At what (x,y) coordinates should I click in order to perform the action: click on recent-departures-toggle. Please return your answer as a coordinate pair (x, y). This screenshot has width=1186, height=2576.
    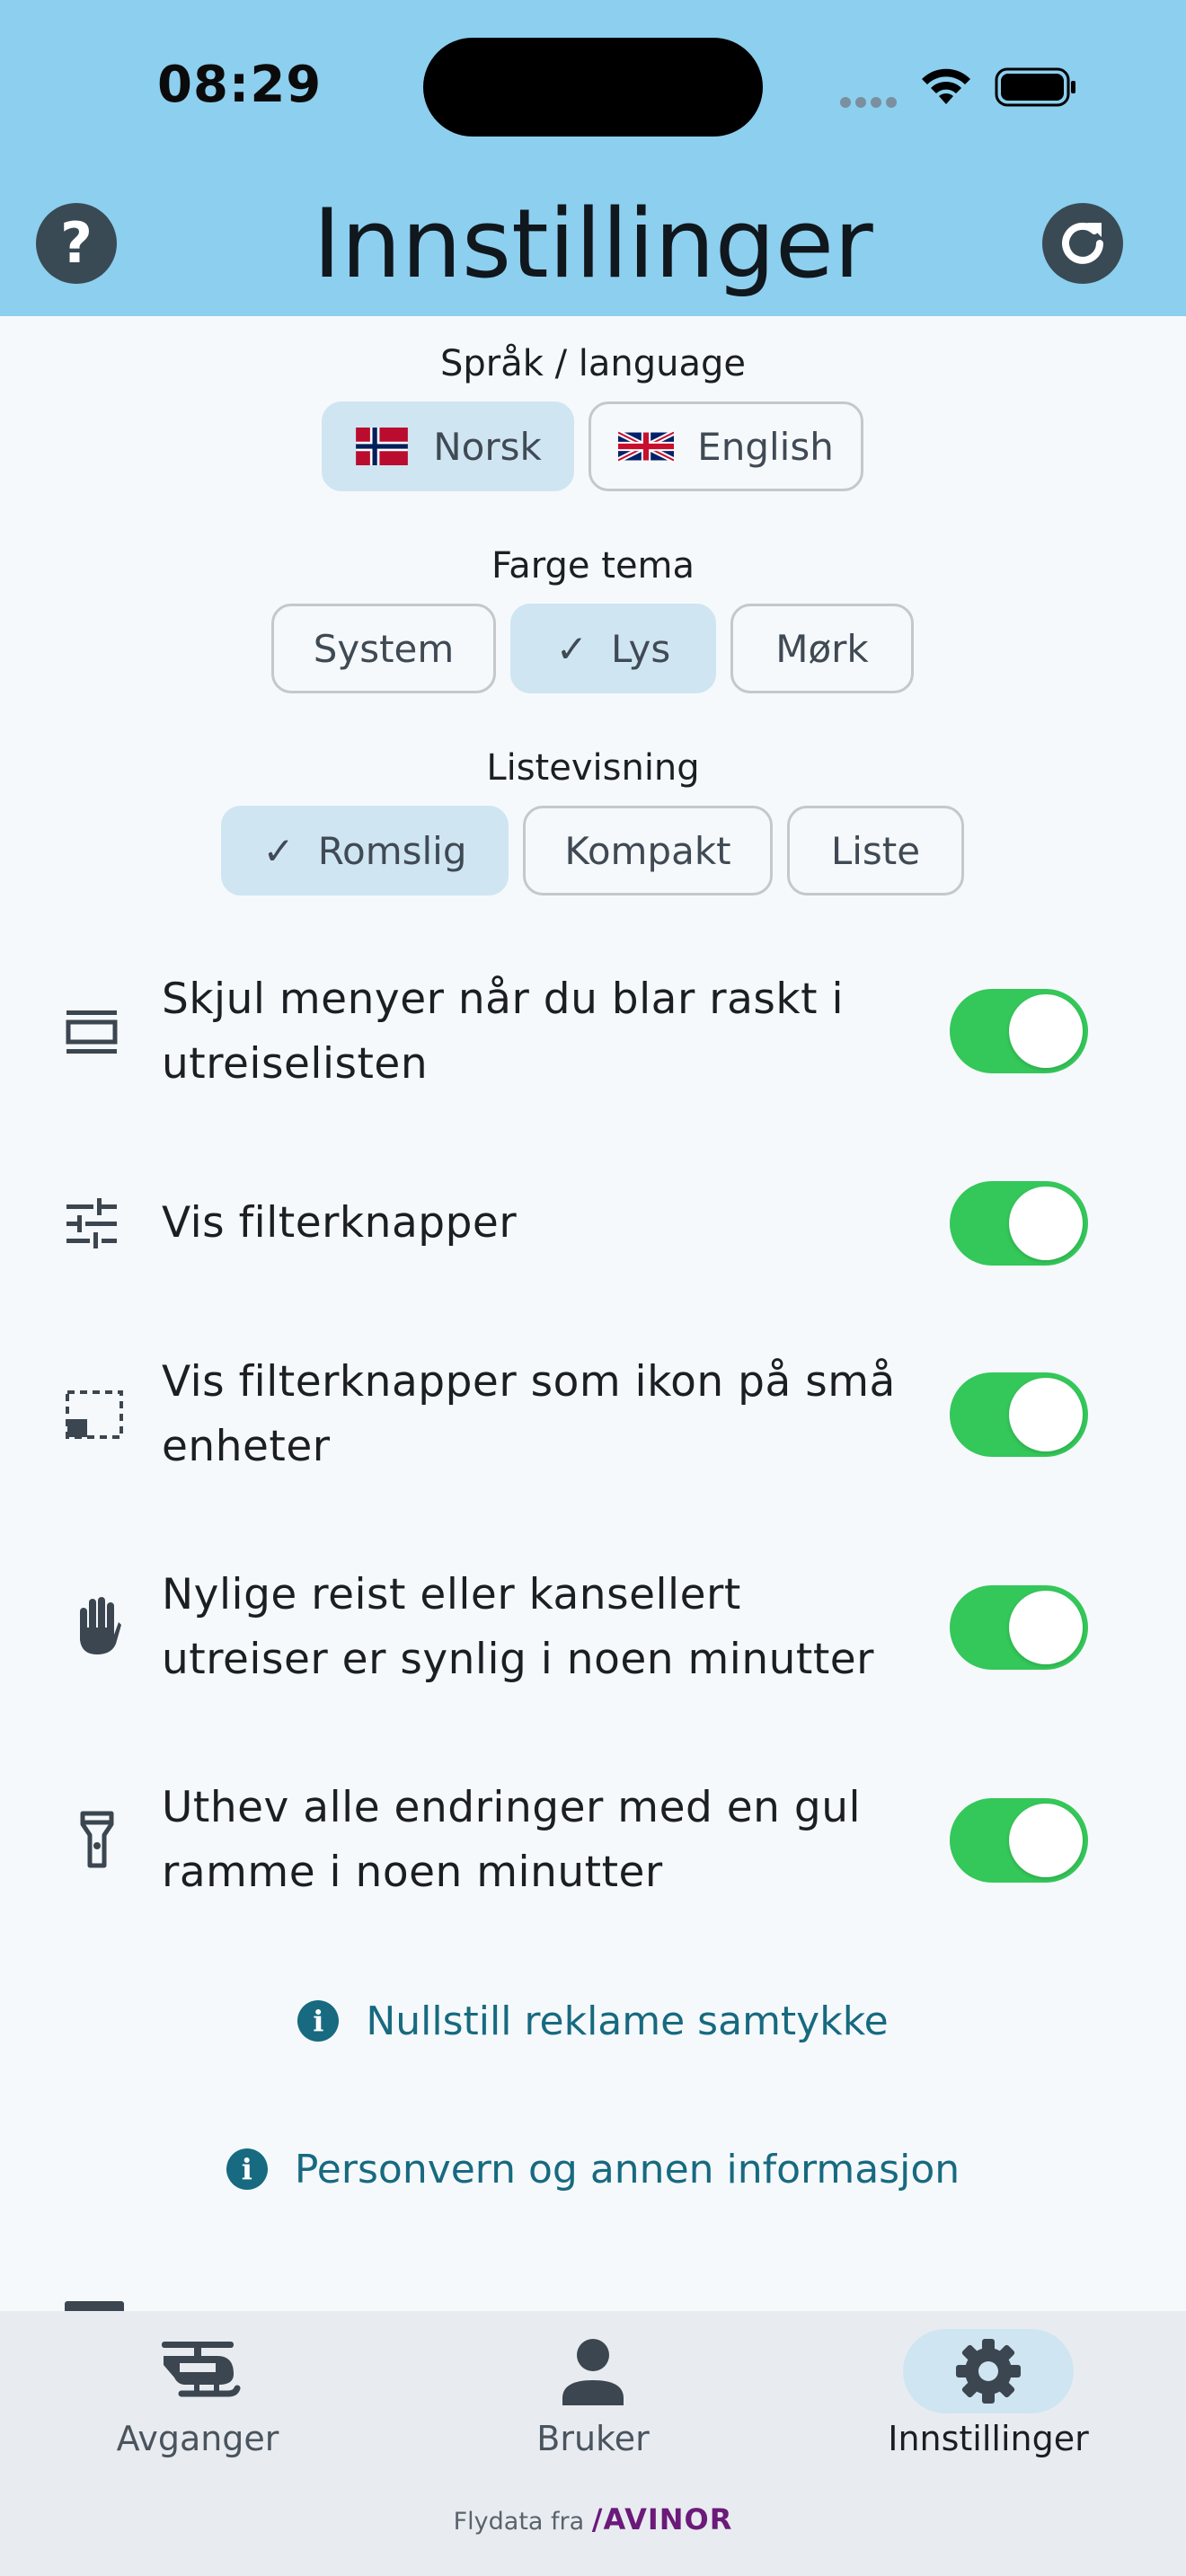
    Looking at the image, I should click on (1019, 1627).